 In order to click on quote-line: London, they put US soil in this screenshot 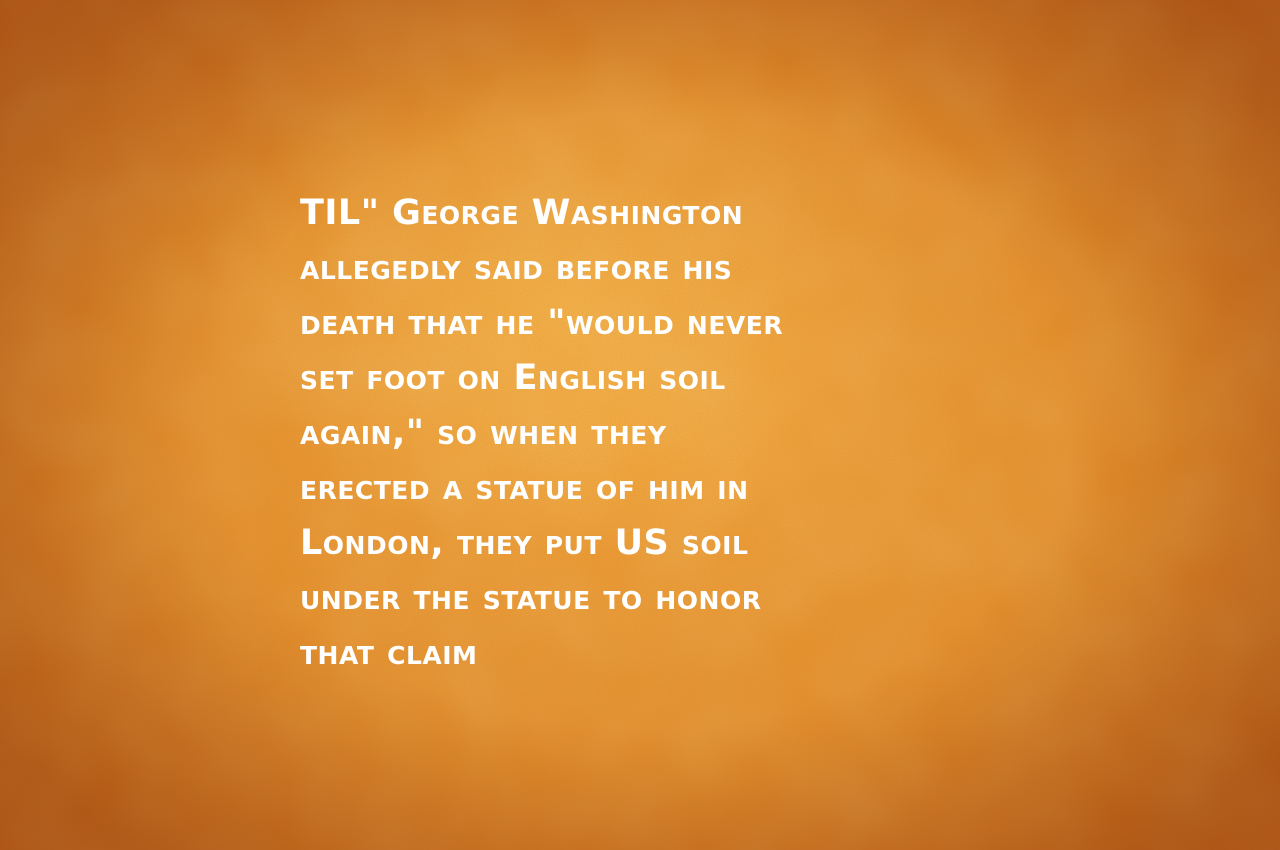, I will do `click(524, 543)`.